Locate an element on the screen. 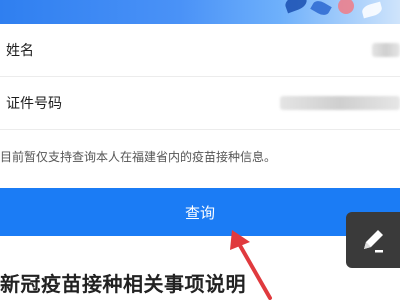  divider is located at coordinates (200, 129).